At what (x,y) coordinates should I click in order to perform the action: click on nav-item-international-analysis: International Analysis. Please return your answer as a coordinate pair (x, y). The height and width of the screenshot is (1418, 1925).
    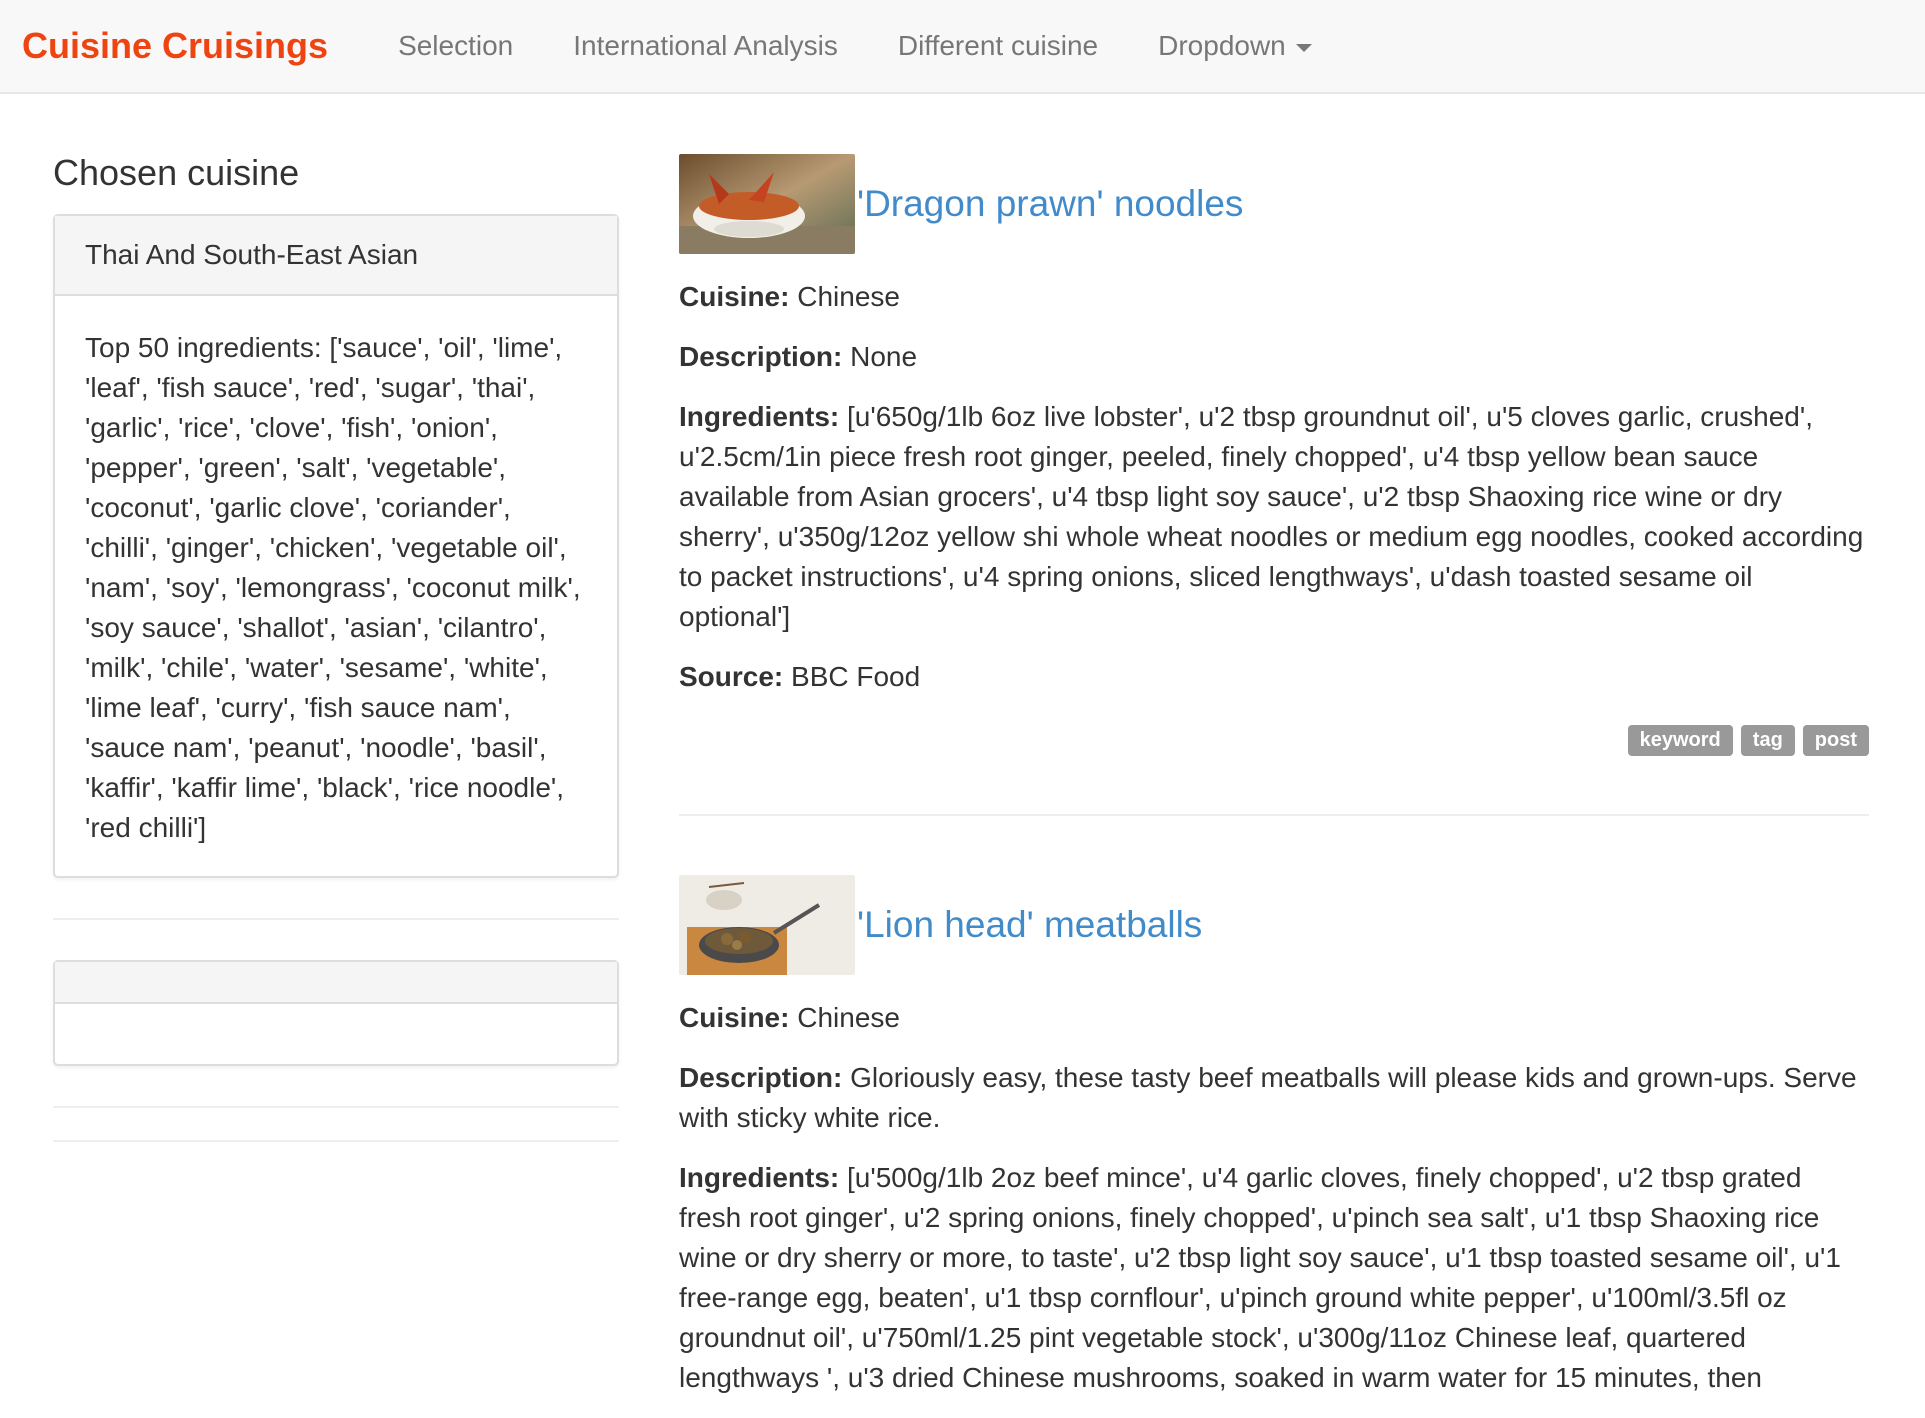
    Looking at the image, I should click on (705, 46).